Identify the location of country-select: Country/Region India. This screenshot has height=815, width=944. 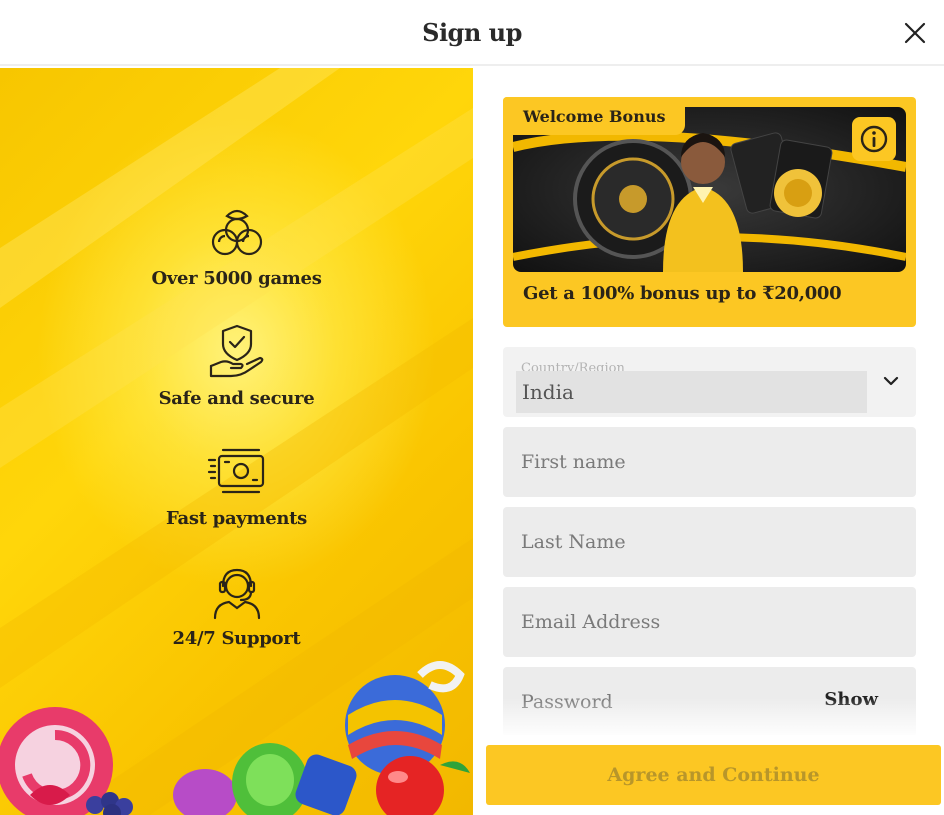
(709, 382).